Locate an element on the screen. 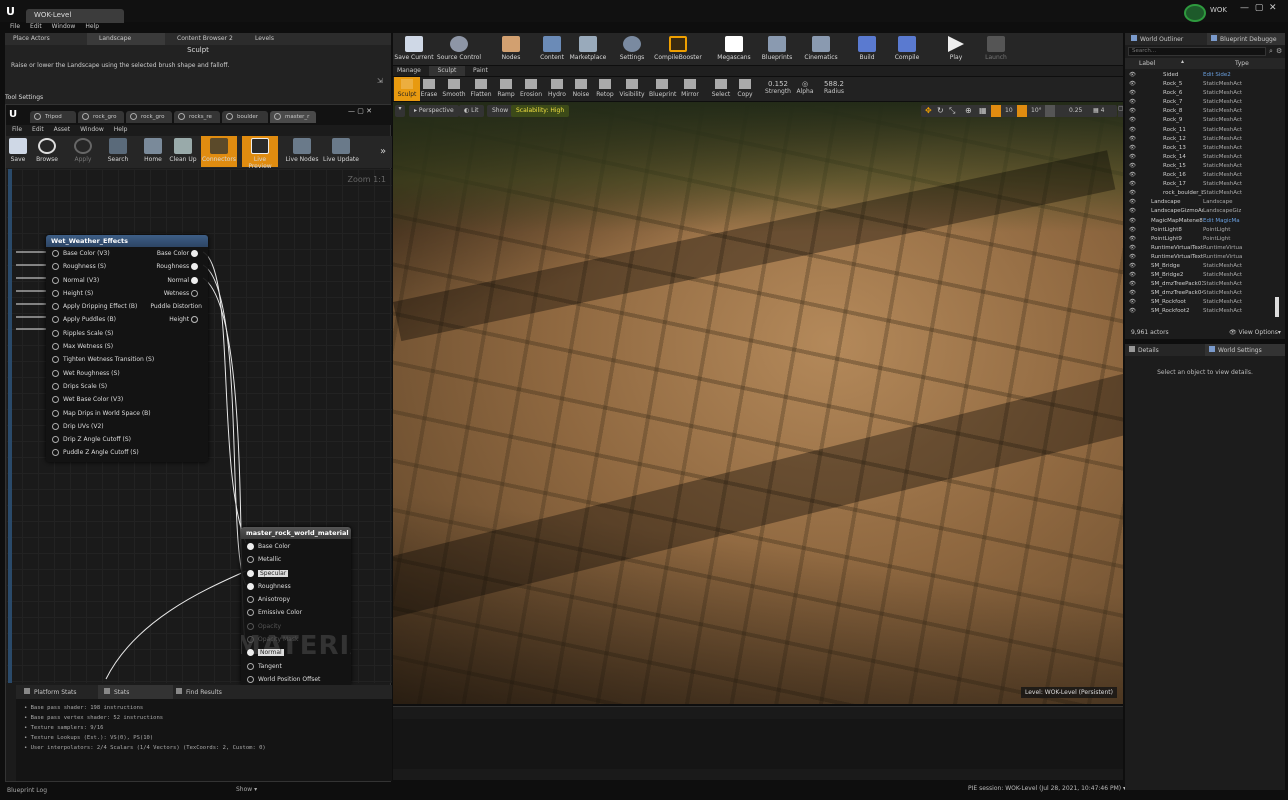 The height and width of the screenshot is (800, 1288). node-input: Map Drips in World Space (B) is located at coordinates (101, 413).